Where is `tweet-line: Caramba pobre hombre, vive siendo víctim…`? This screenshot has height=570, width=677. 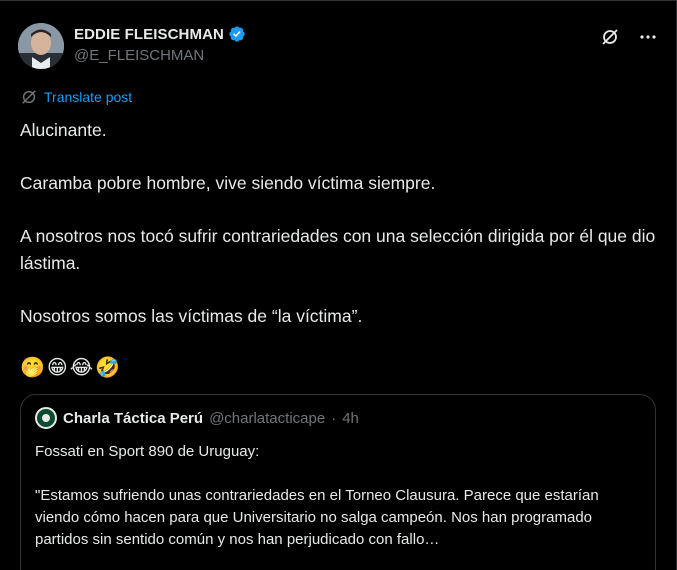 tweet-line: Caramba pobre hombre, vive siendo víctim… is located at coordinates (228, 183).